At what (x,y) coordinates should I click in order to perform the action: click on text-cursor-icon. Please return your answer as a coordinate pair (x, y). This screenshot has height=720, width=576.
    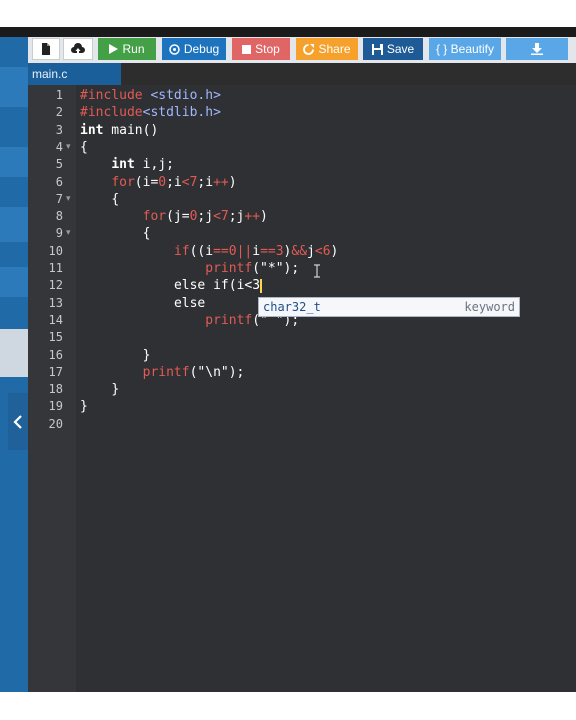
    Looking at the image, I should click on (317, 271).